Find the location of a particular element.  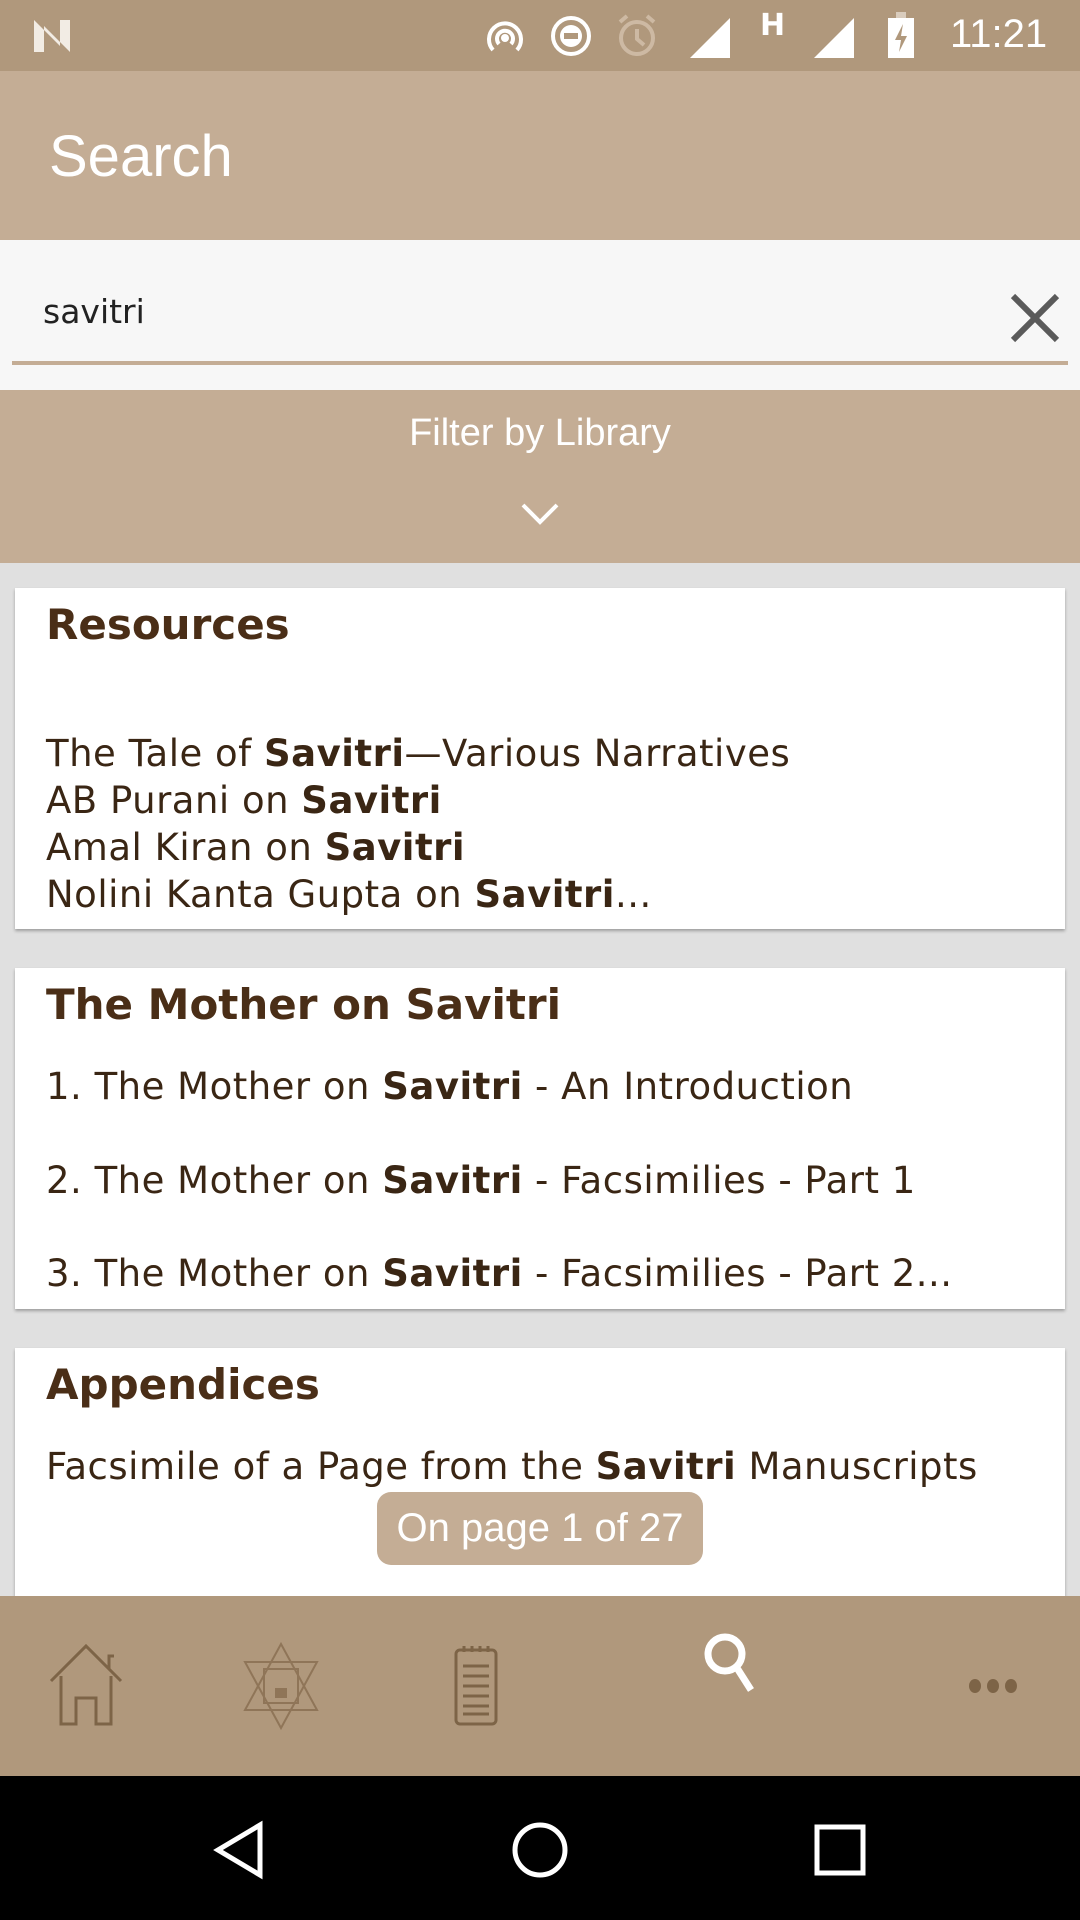

page-title: Search is located at coordinates (141, 156).